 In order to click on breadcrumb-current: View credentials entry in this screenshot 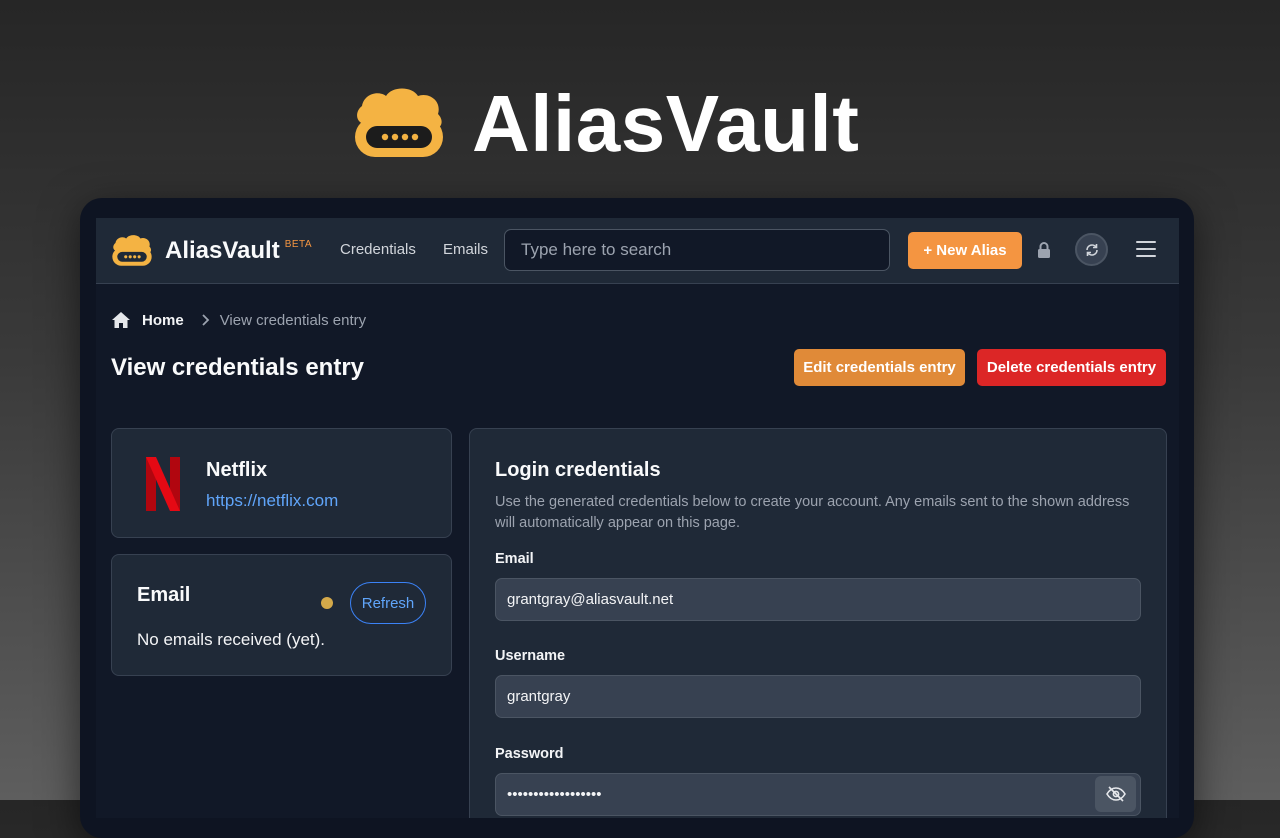, I will do `click(293, 320)`.